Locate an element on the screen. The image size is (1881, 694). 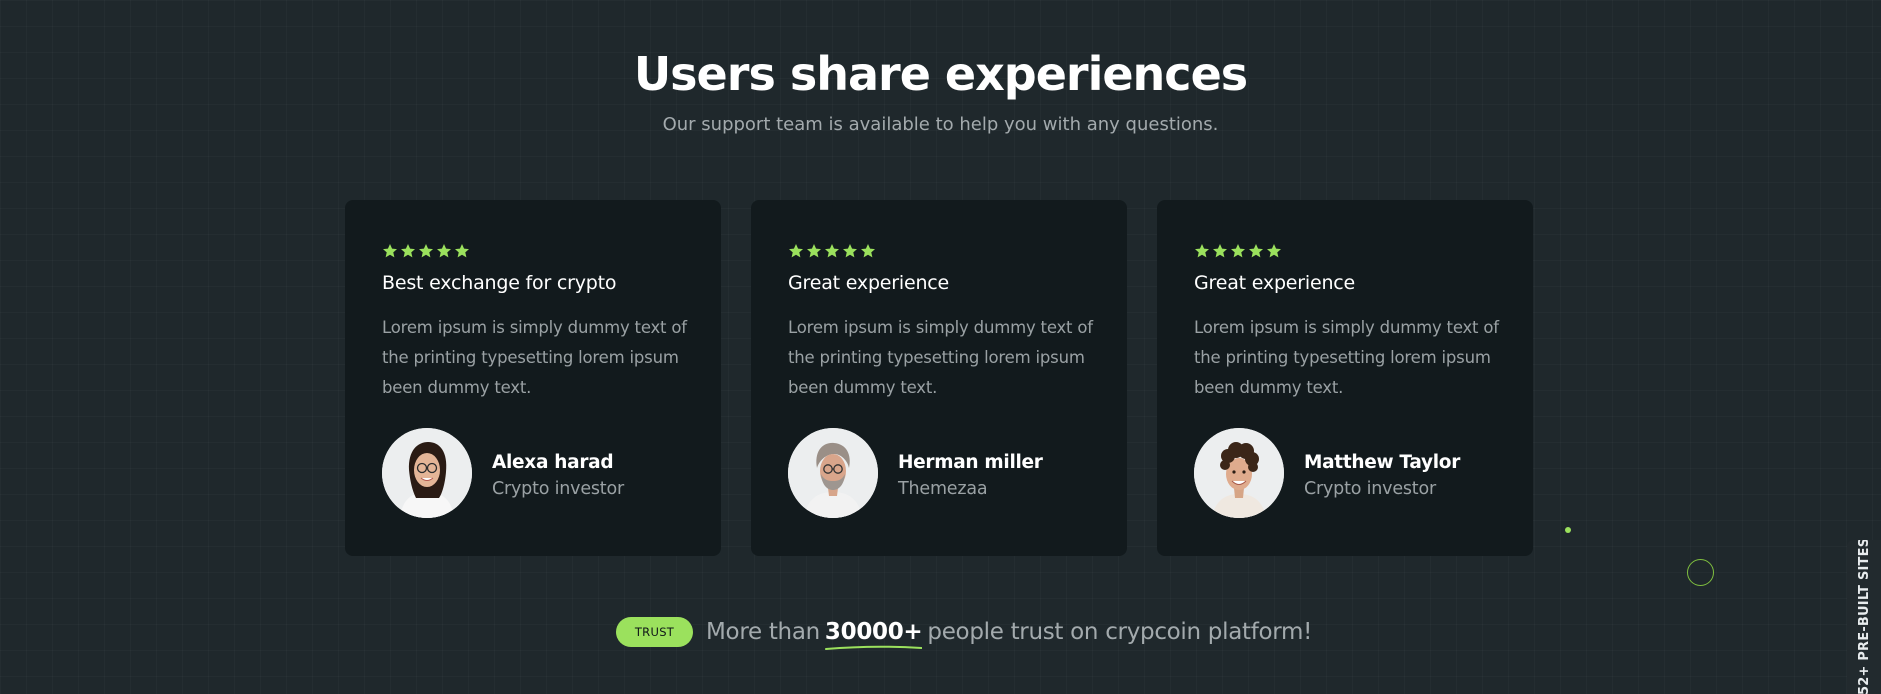
prebuilt-sites-label: 52+ PRE-BUILT SITES is located at coordinates (1864, 617).